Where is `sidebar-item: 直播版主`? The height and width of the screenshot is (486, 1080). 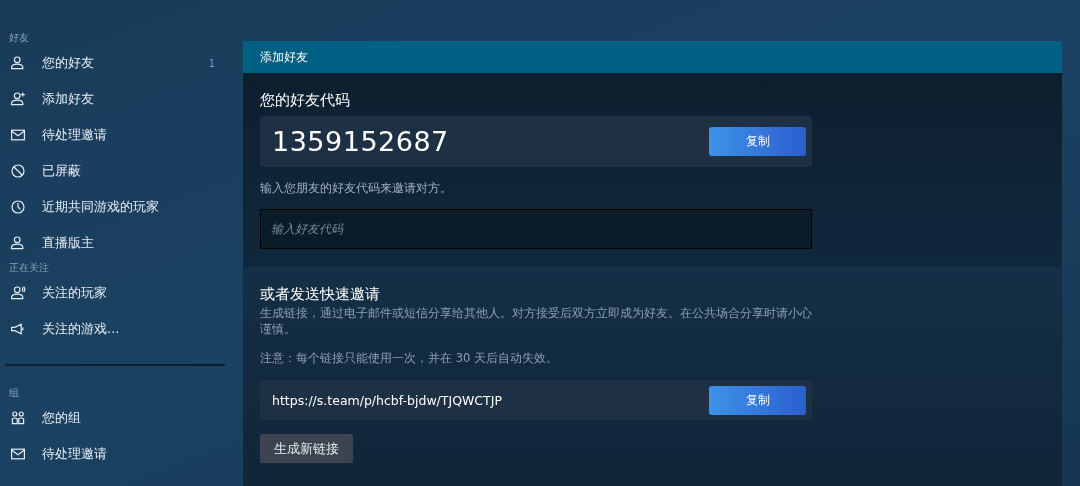
sidebar-item: 直播版主 is located at coordinates (112, 243).